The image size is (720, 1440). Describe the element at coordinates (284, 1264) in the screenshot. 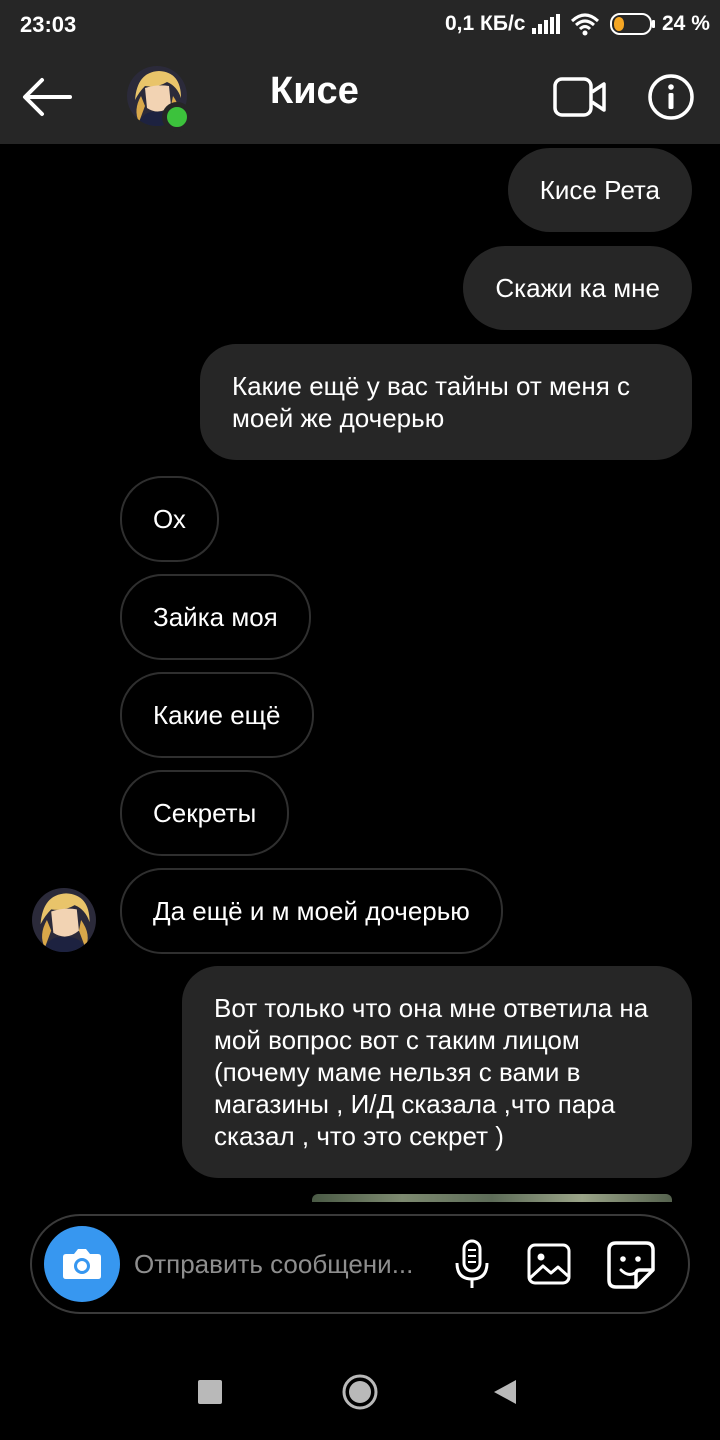

I see `message-input` at that location.